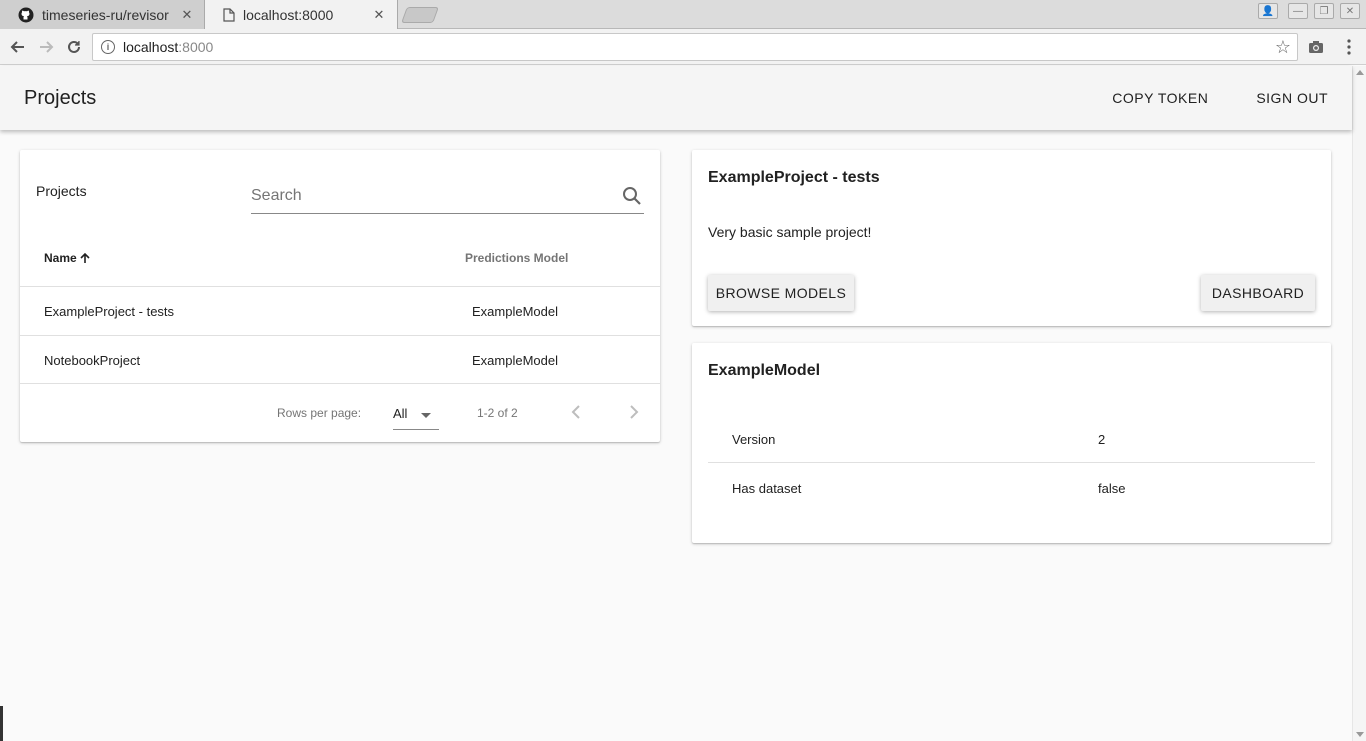  I want to click on next-page-icon, so click(634, 412).